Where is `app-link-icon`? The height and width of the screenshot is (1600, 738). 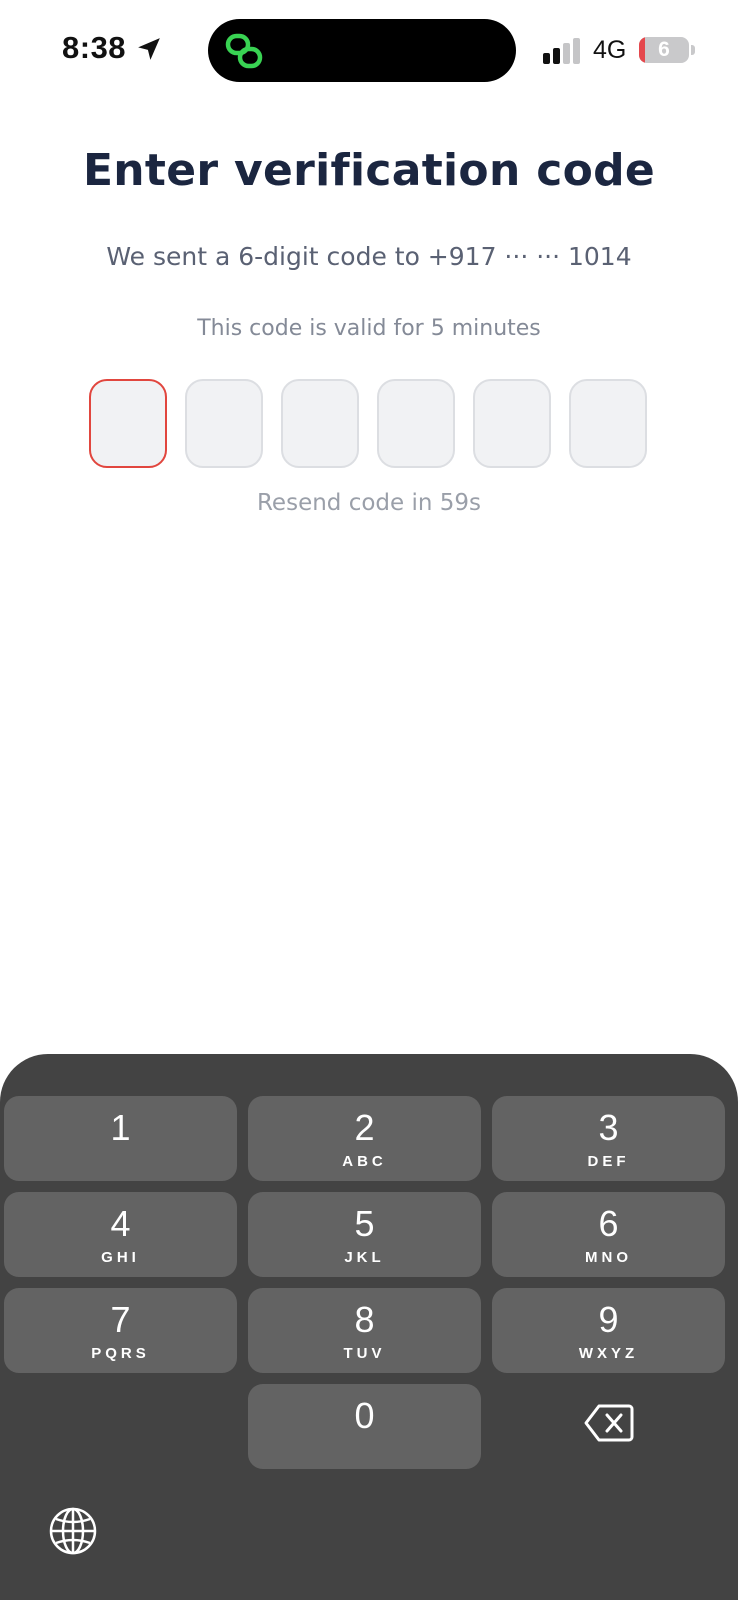
app-link-icon is located at coordinates (244, 51).